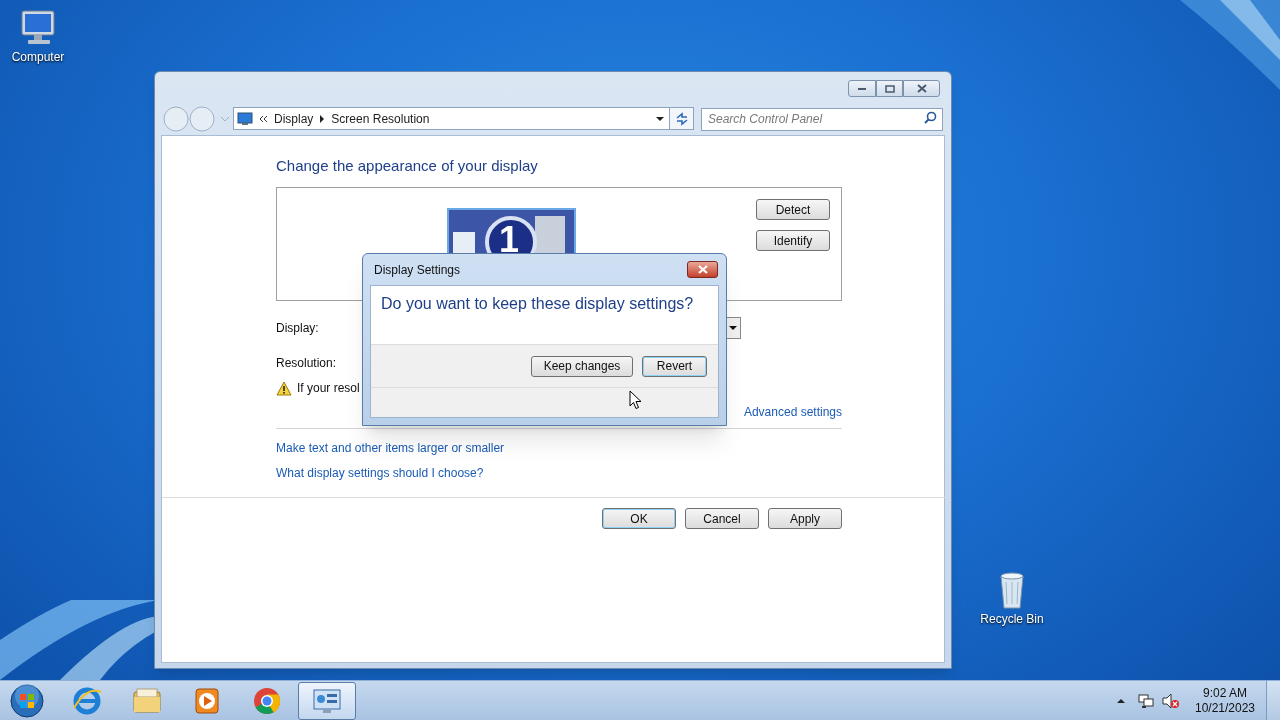  I want to click on monitor-number: 1, so click(509, 240).